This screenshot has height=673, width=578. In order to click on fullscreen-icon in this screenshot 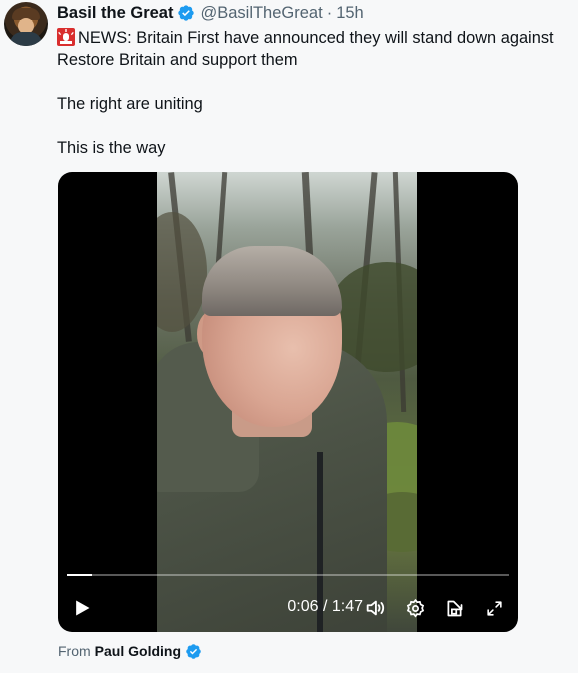, I will do `click(494, 608)`.